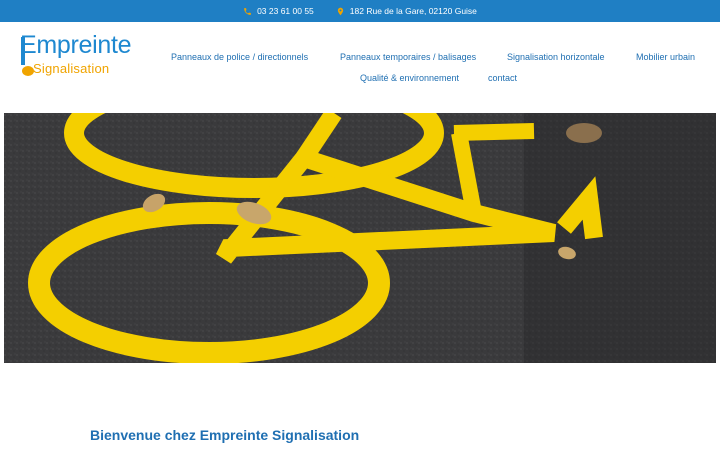 This screenshot has width=720, height=450. Describe the element at coordinates (71, 68) in the screenshot. I see `logo-line-2: Signalisation` at that location.